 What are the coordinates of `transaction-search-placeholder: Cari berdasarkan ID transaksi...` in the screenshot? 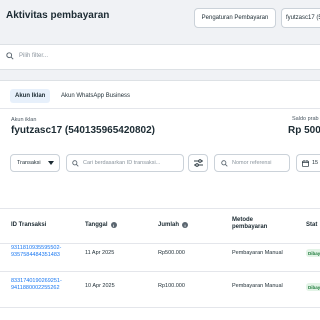 It's located at (122, 163).